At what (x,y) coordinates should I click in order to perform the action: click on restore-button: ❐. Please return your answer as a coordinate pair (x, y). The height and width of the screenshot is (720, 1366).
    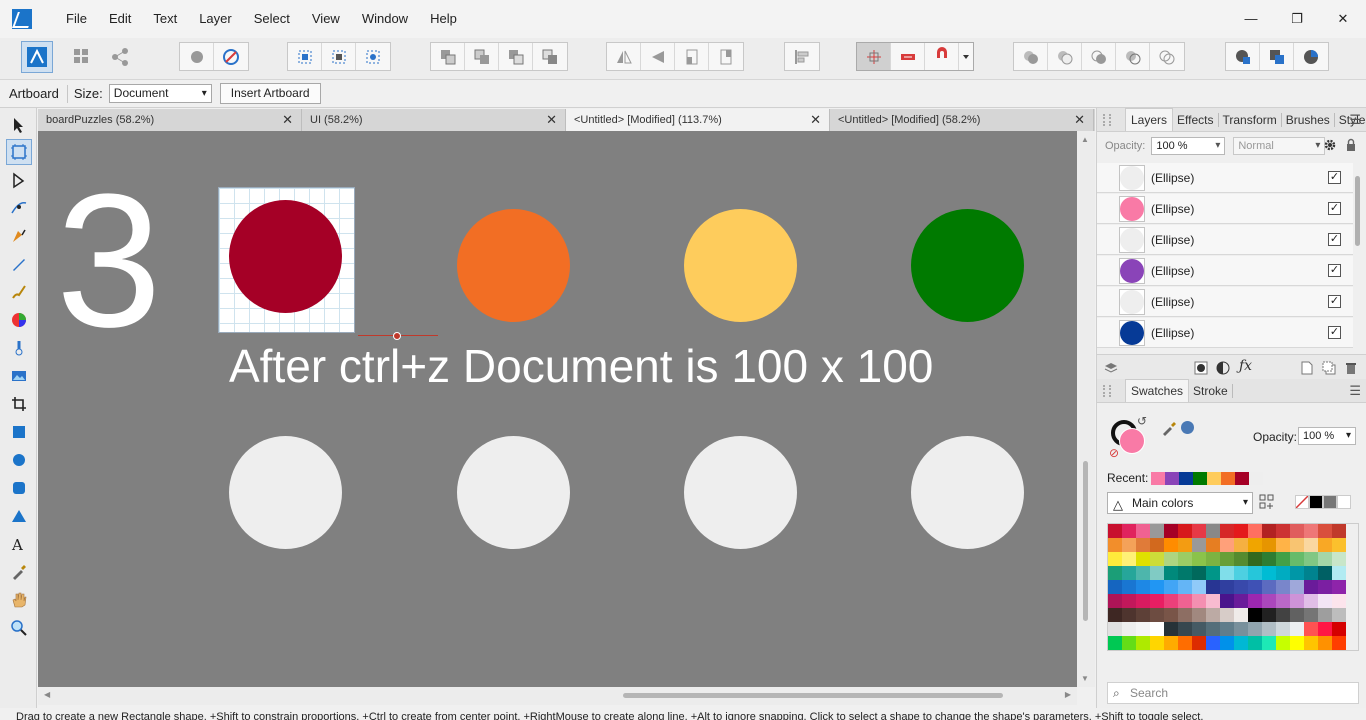
    Looking at the image, I should click on (1297, 19).